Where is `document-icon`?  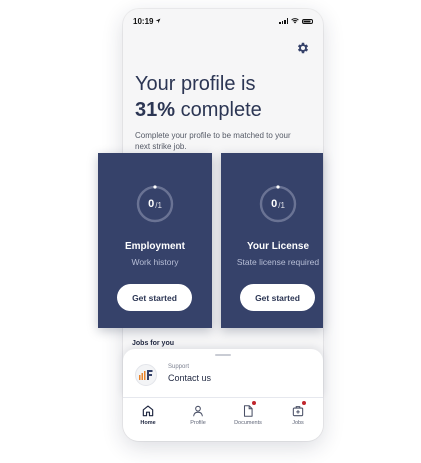 document-icon is located at coordinates (248, 411).